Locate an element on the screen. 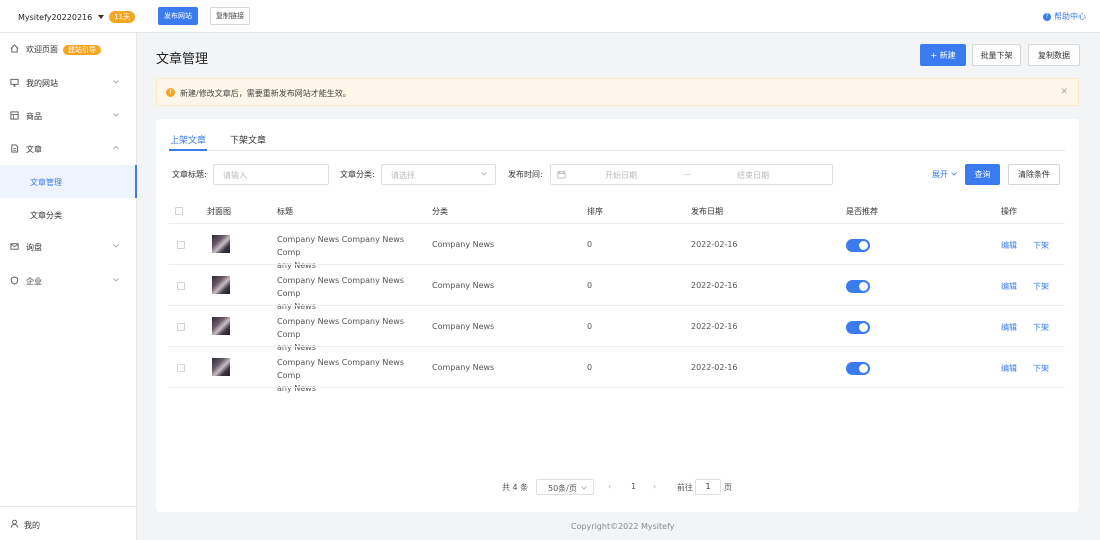 This screenshot has width=1100, height=540. next-page-button: › is located at coordinates (654, 486).